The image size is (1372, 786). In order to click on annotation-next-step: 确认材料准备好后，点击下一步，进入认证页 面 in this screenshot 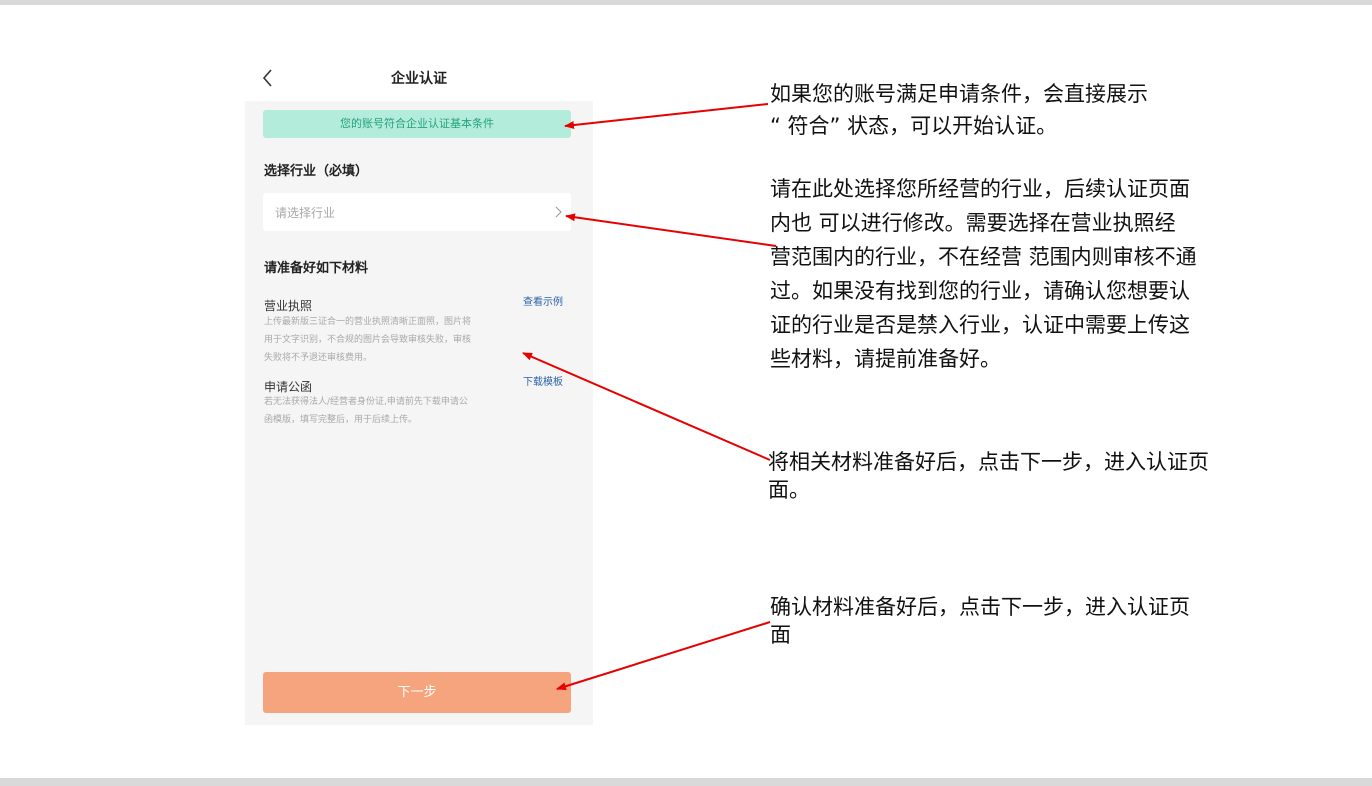, I will do `click(1005, 621)`.